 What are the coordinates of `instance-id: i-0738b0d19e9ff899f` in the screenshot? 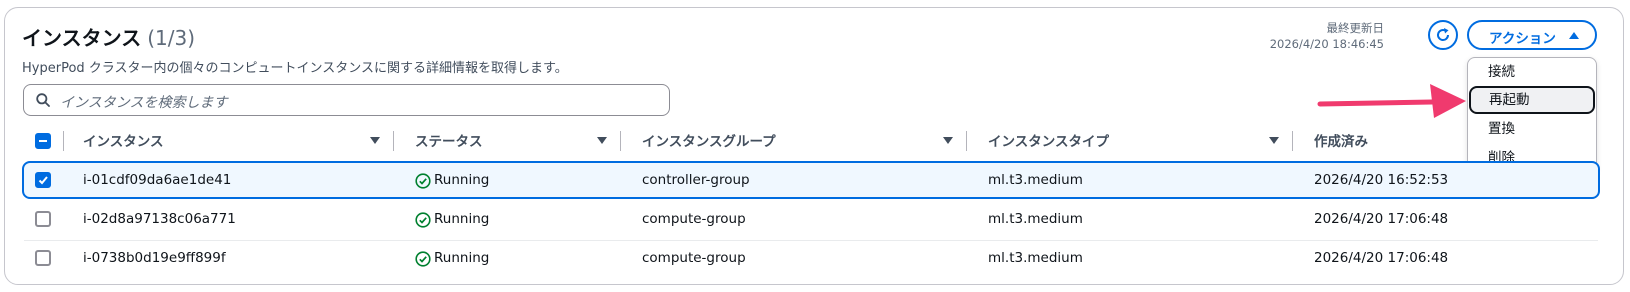 It's located at (154, 258).